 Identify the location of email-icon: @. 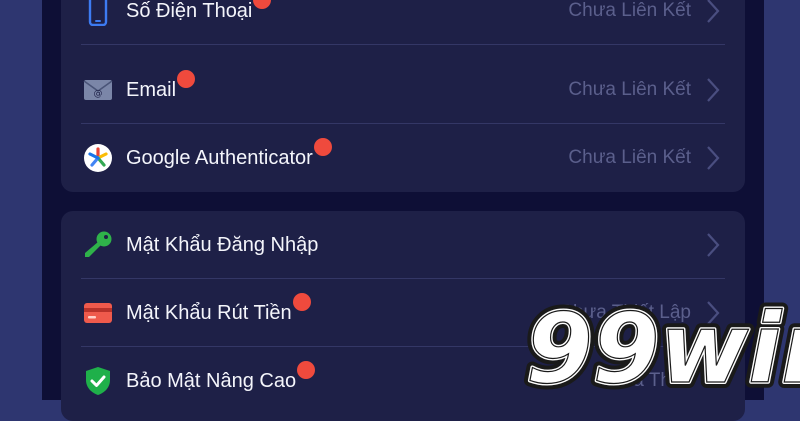
(98, 90).